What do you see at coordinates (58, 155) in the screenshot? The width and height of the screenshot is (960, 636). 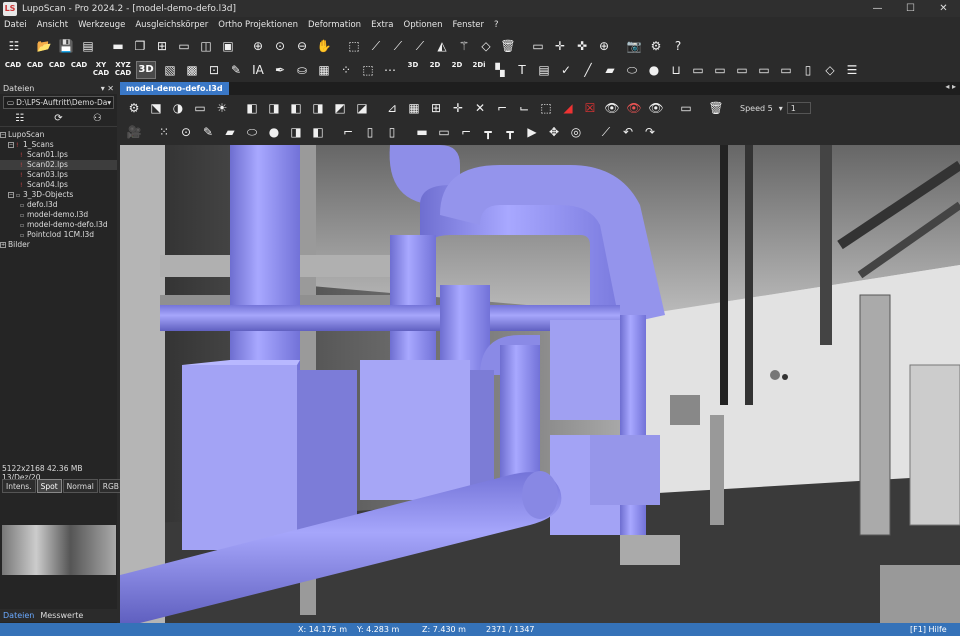 I see `tree-node: ! Scan01.lps` at bounding box center [58, 155].